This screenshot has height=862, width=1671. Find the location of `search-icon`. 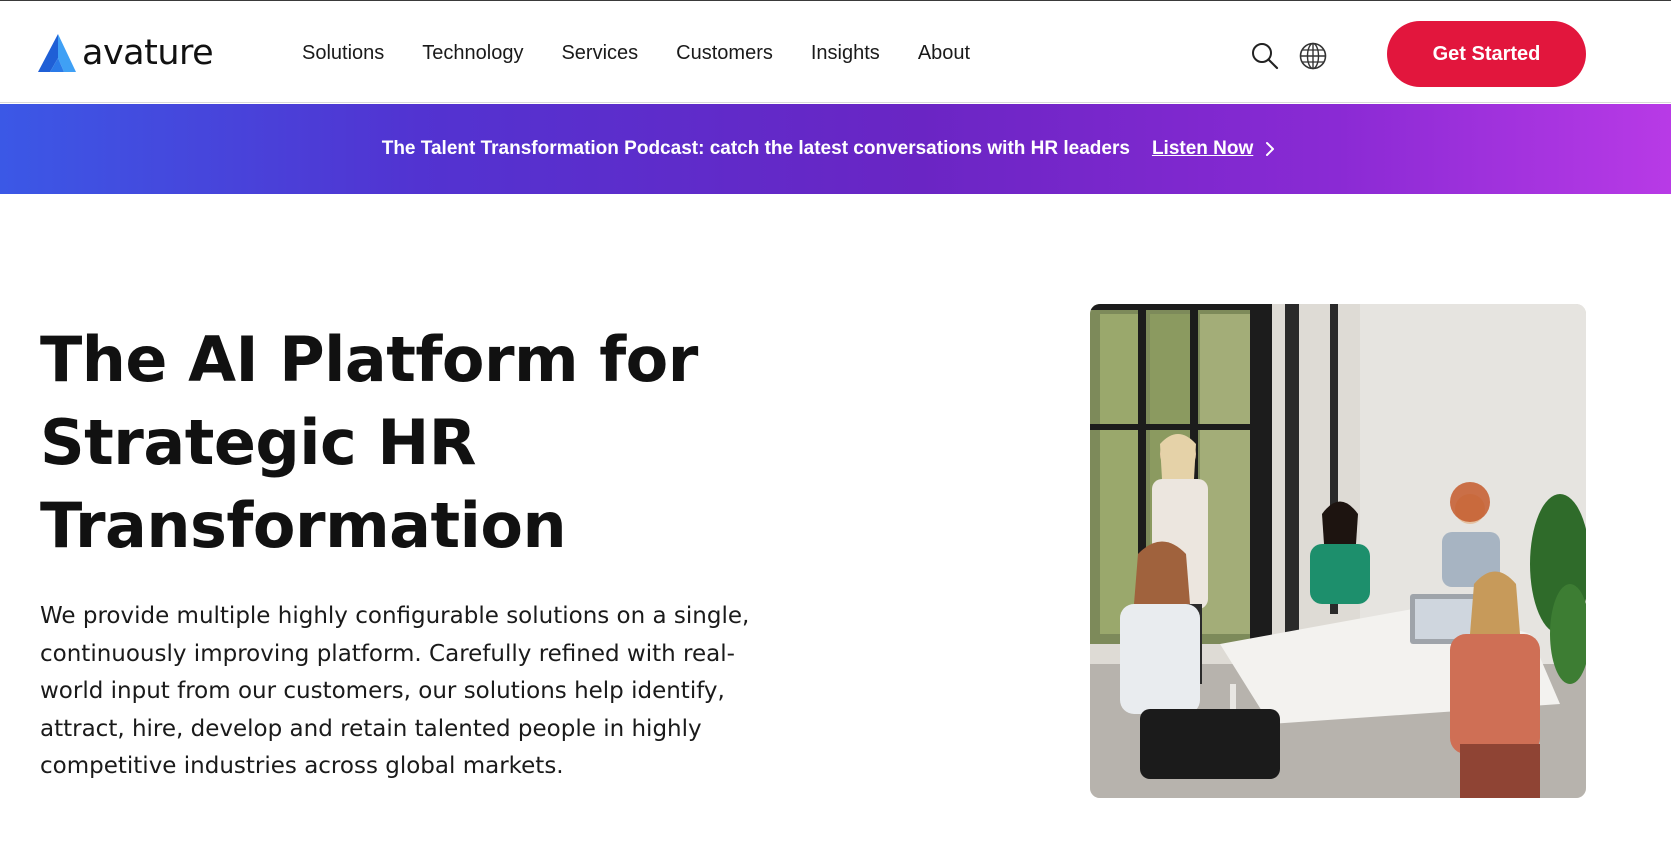

search-icon is located at coordinates (1265, 56).